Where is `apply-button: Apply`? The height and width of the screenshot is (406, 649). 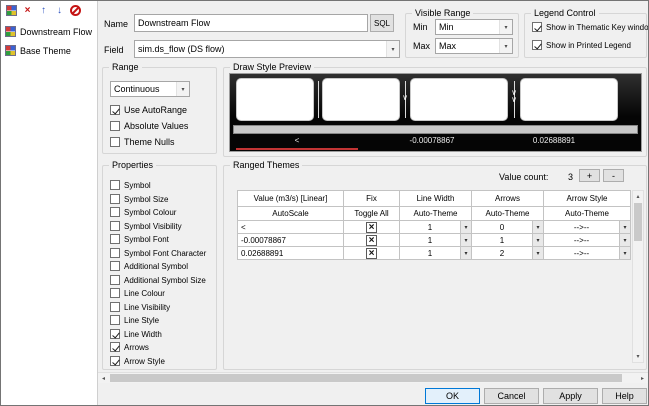 apply-button: Apply is located at coordinates (570, 396).